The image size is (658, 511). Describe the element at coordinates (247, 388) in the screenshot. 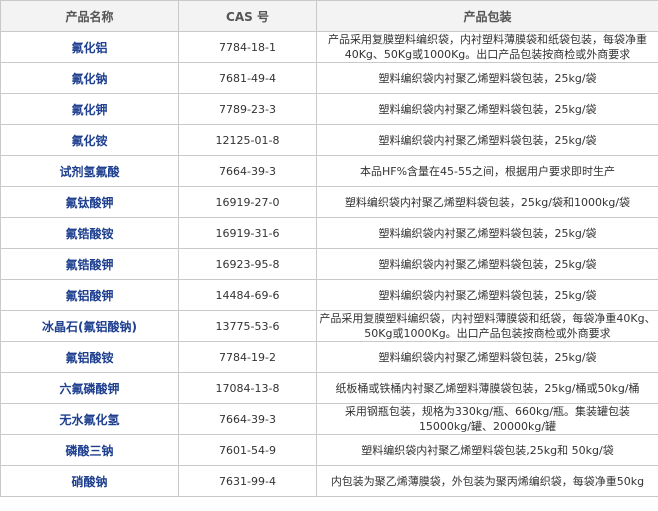

I see `cas-number-cell: 17084-13-8` at that location.